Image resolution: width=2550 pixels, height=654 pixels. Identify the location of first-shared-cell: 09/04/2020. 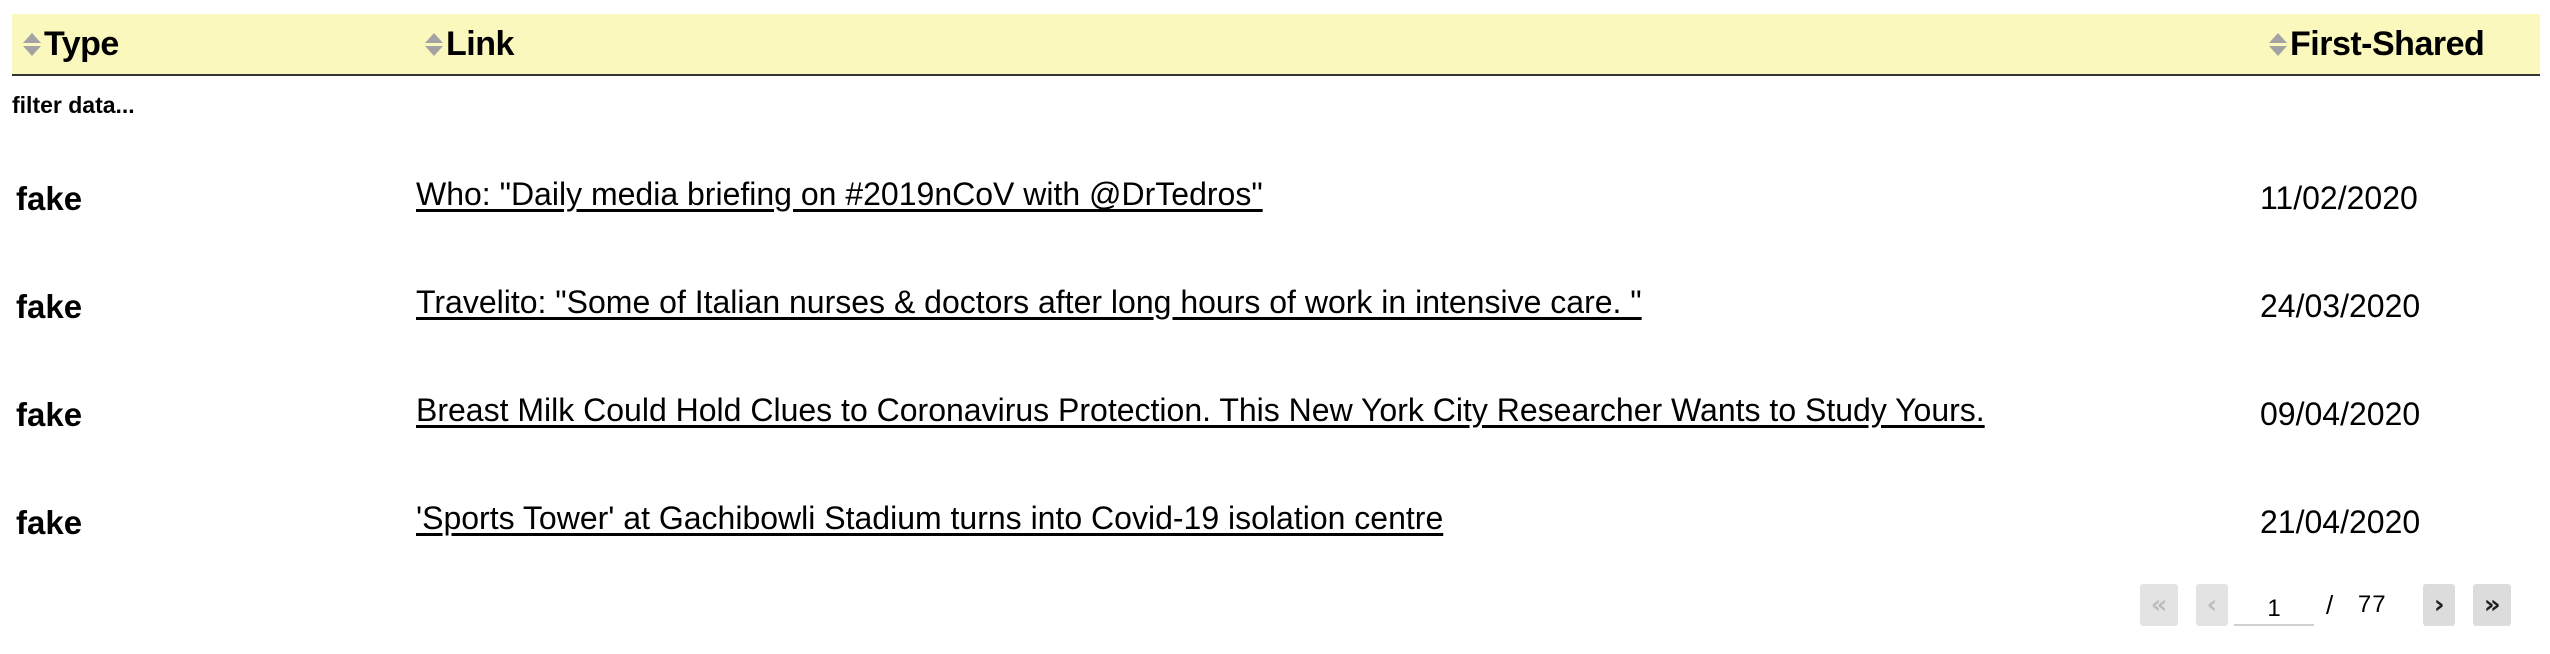
(2340, 414).